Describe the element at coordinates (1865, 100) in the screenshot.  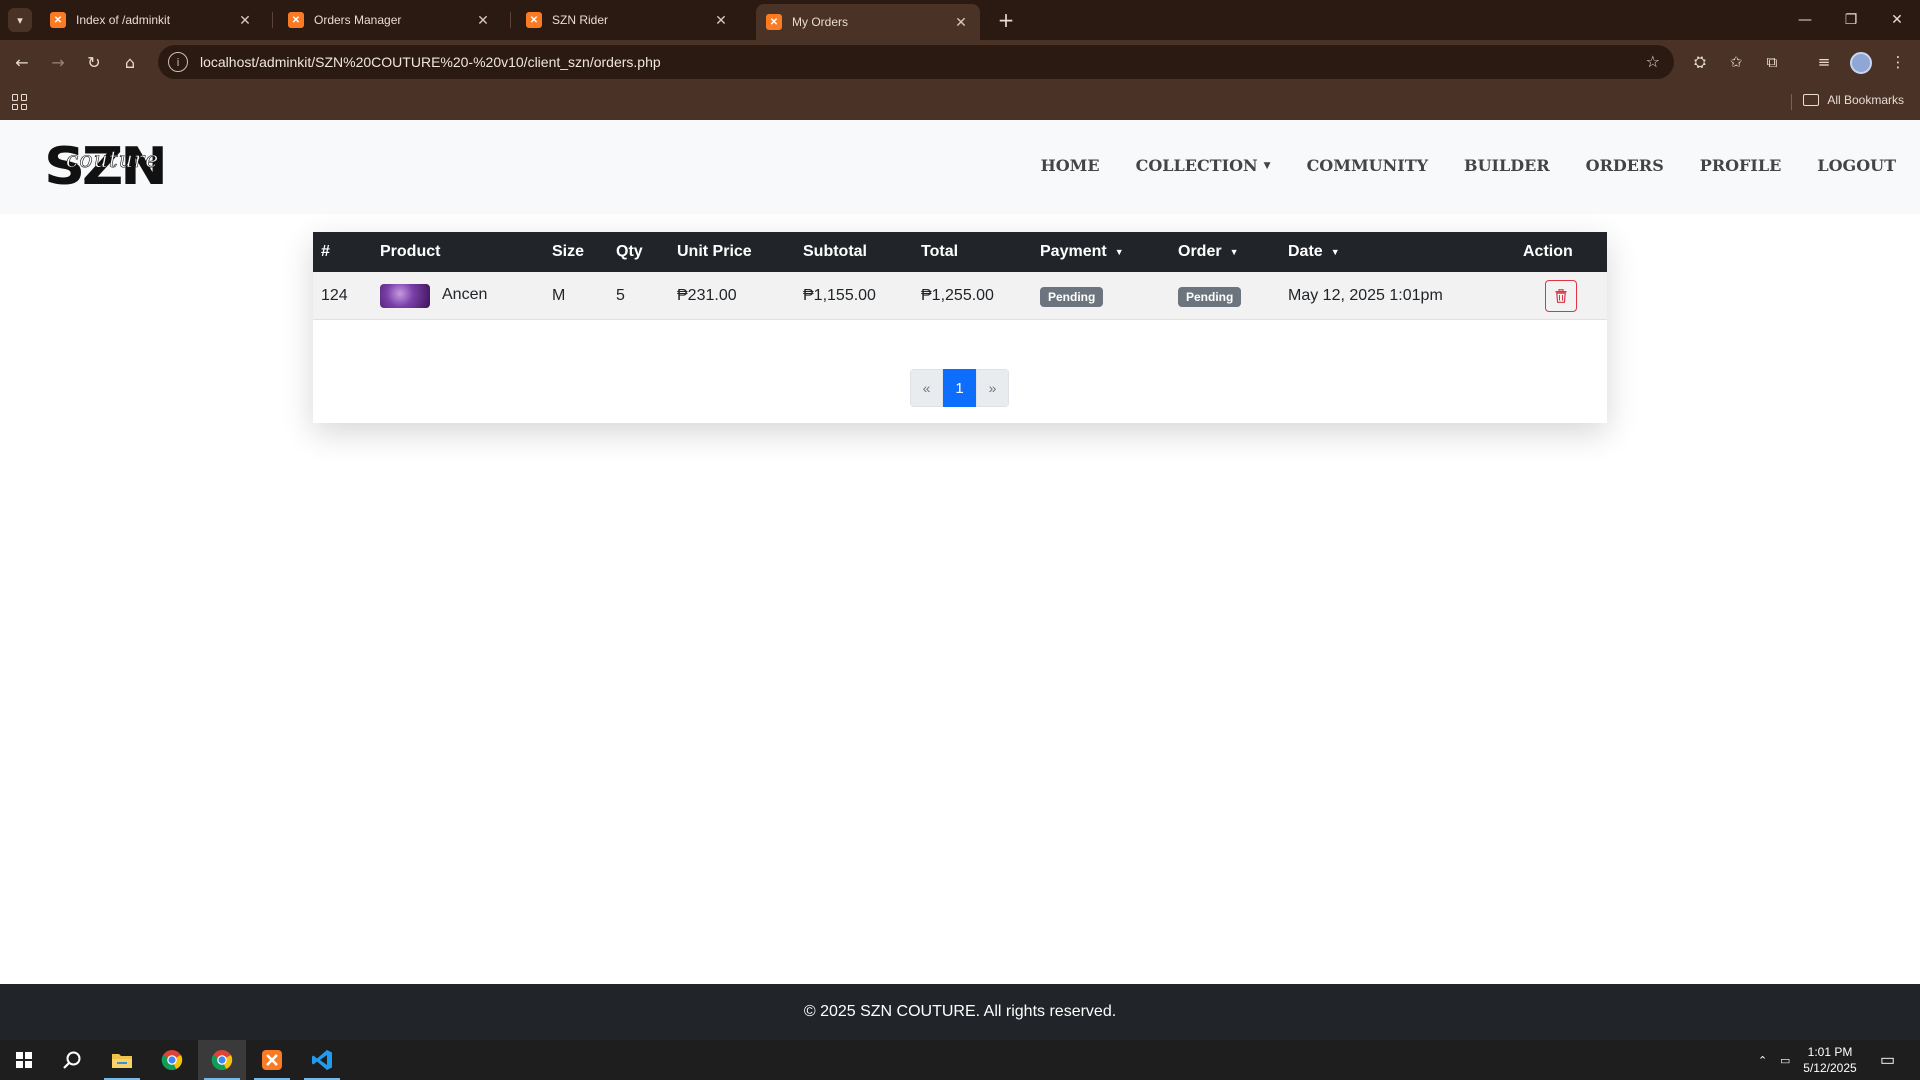
I see `all-bookmarks-label: All Bookmarks` at that location.